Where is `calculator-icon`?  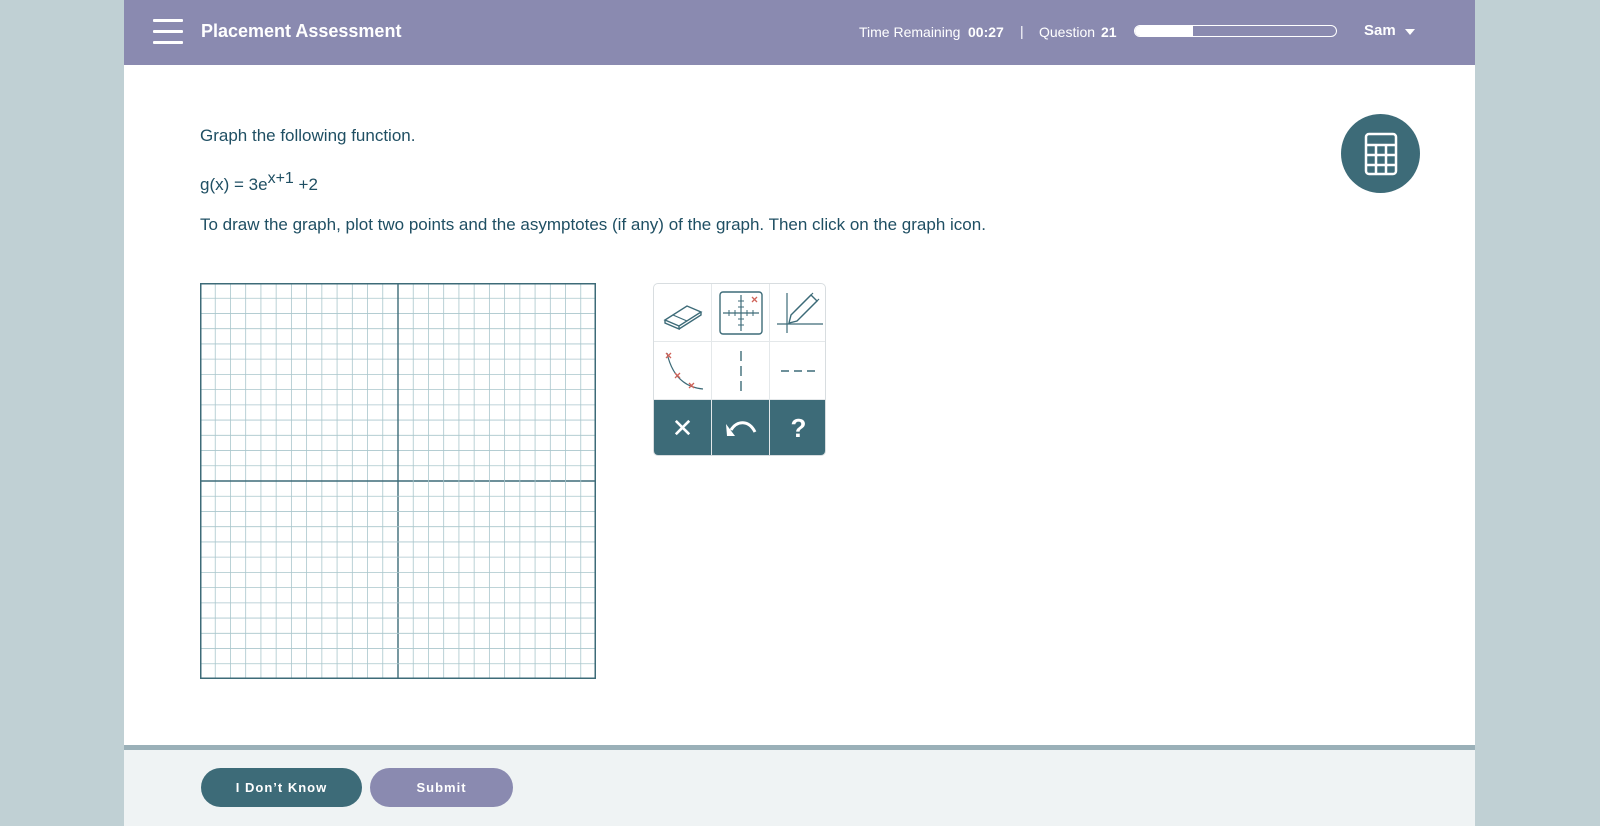 calculator-icon is located at coordinates (1380, 153).